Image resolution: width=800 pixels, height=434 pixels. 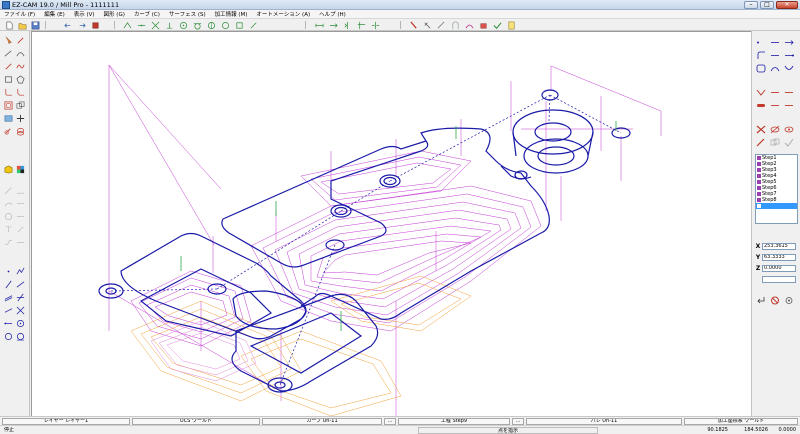 I want to click on zoom-icon, so click(x=20, y=131).